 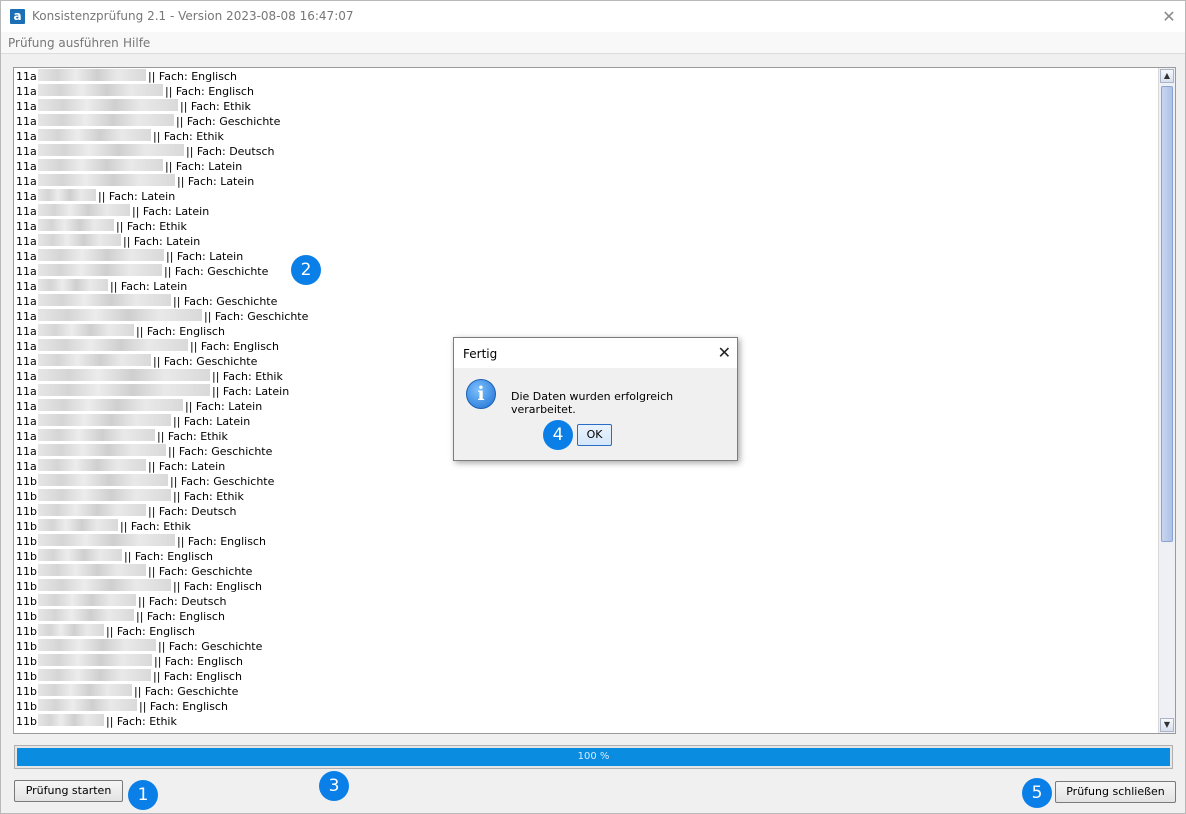 I want to click on dialog-close-icon: ✕, so click(x=724, y=352).